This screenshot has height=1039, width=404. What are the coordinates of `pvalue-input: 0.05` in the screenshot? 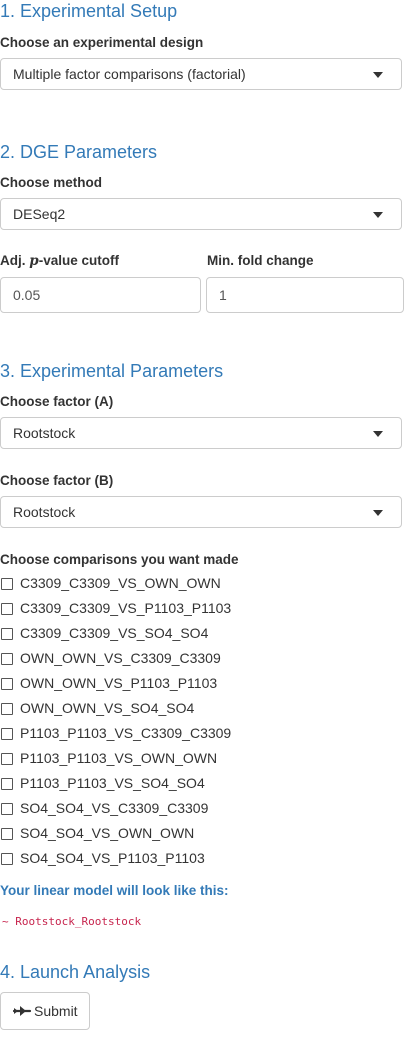 It's located at (100, 295).